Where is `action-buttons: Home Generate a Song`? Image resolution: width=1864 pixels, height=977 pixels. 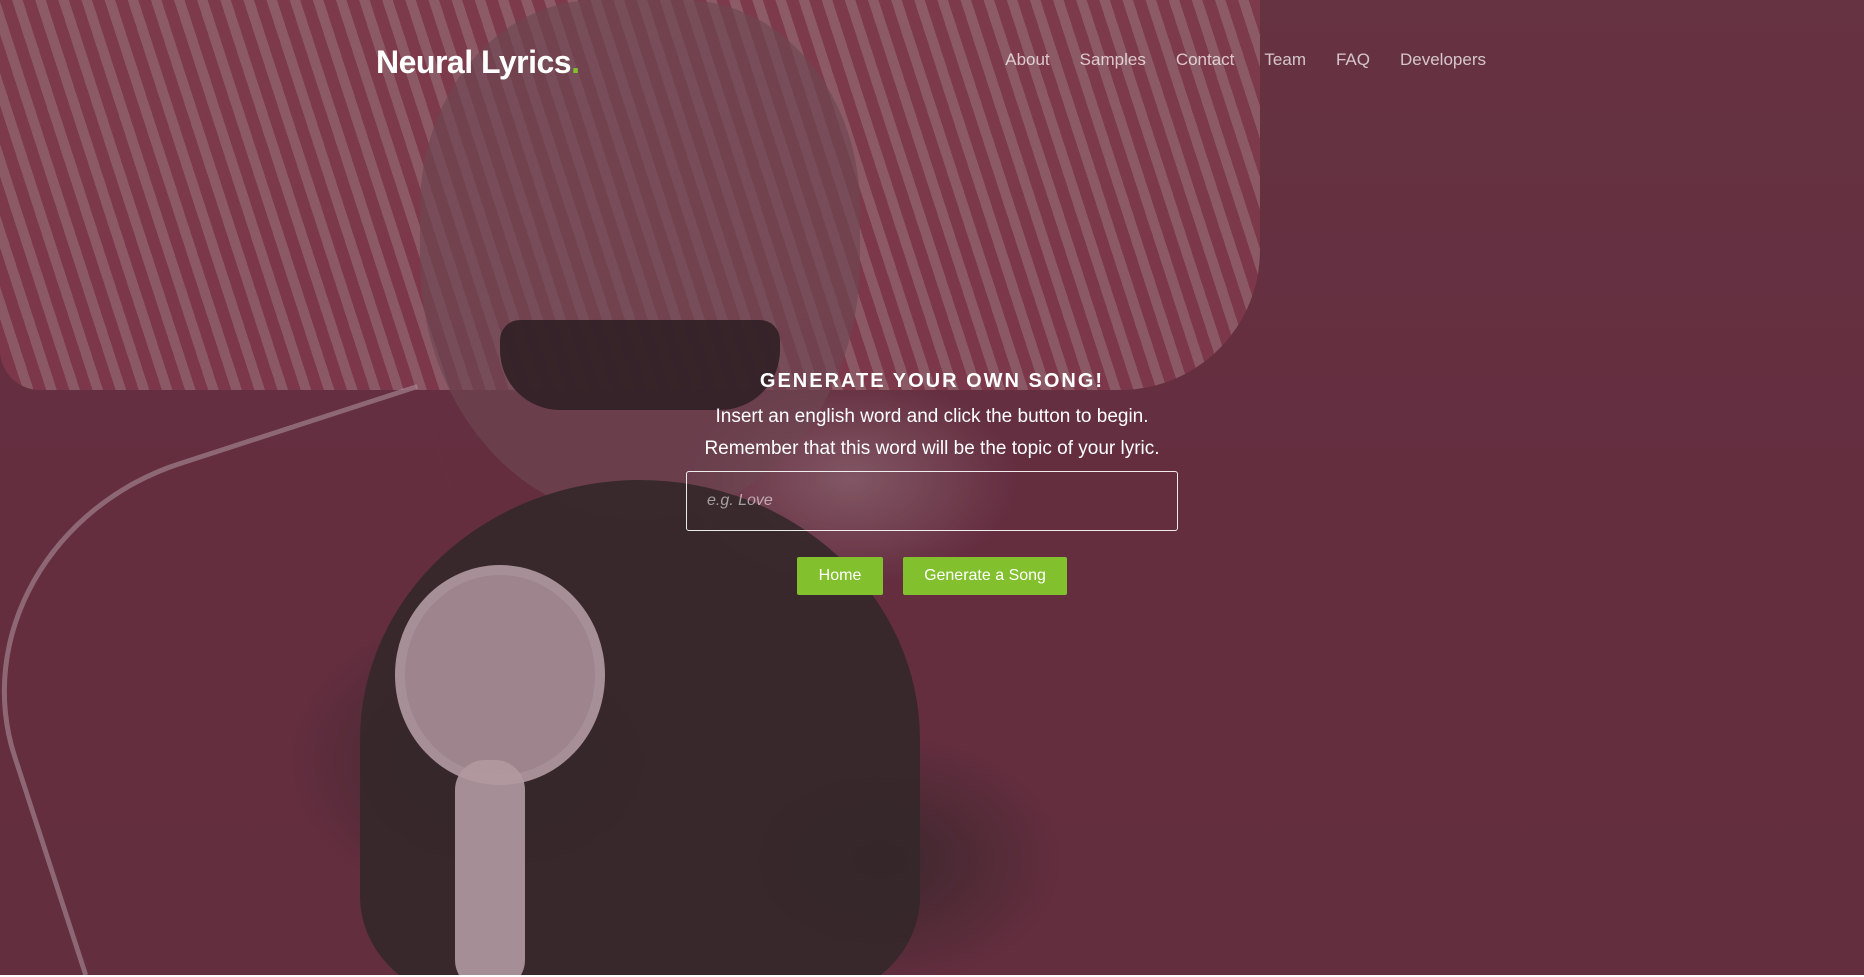
action-buttons: Home Generate a Song is located at coordinates (932, 576).